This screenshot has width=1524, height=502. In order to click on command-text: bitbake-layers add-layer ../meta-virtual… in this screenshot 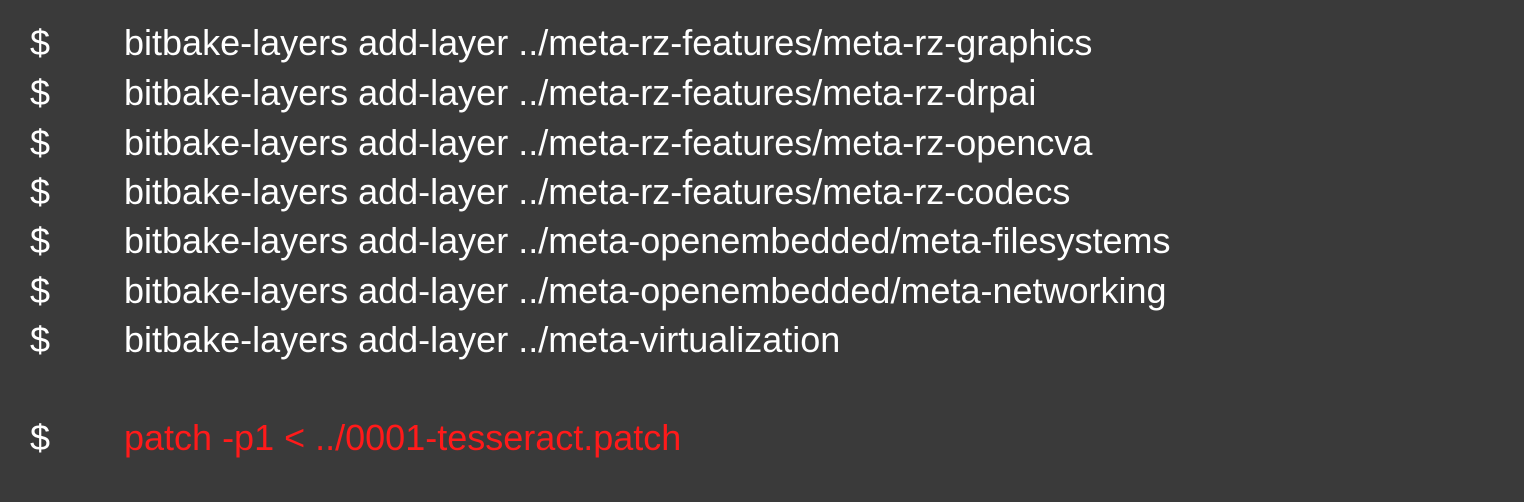, I will do `click(482, 339)`.